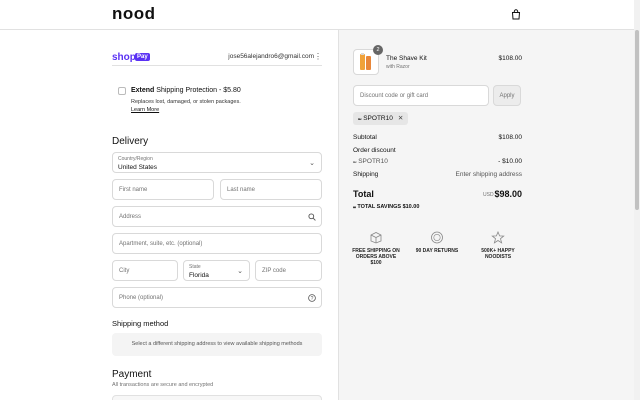  What do you see at coordinates (510, 161) in the screenshot?
I see `order-discount-value: - $10.00` at bounding box center [510, 161].